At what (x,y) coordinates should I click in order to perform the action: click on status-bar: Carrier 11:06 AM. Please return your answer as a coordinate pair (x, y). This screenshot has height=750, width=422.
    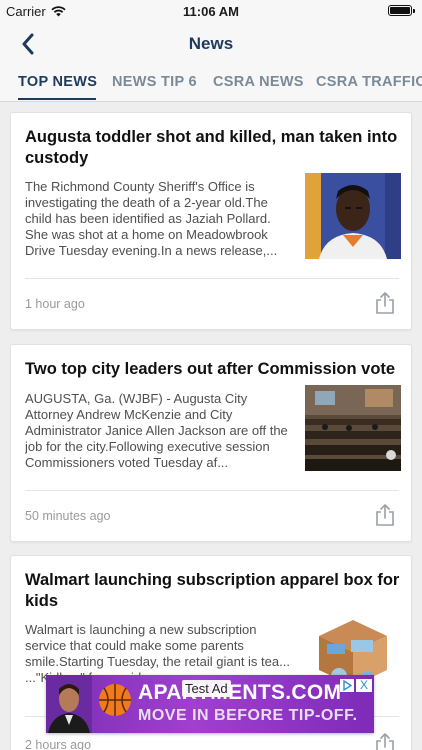
    Looking at the image, I should click on (211, 11).